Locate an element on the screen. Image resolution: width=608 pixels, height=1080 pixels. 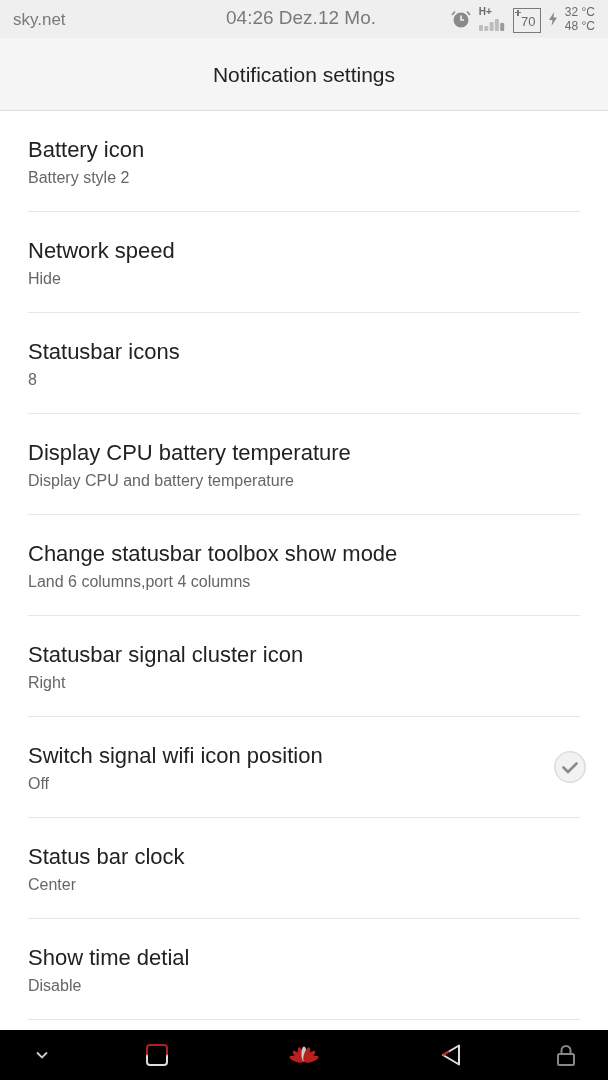
setting-summary: 8 is located at coordinates (32, 379).